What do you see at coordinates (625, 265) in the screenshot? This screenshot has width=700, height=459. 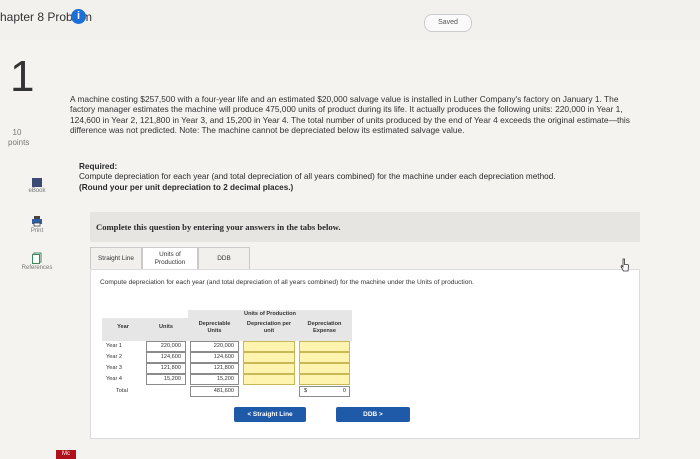 I see `cursor-icon` at bounding box center [625, 265].